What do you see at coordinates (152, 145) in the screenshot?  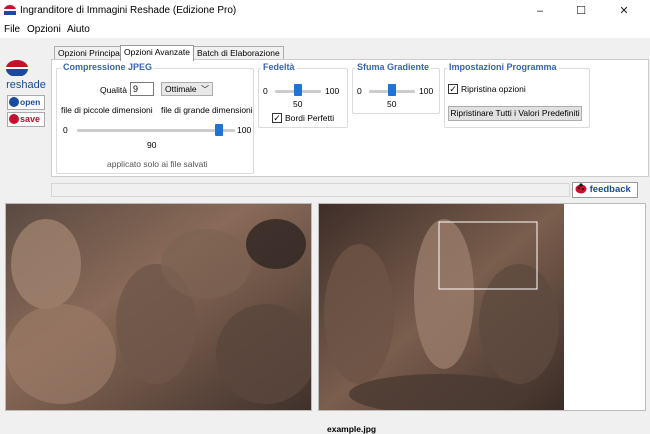 I see `jpeg-slider-value: 90` at bounding box center [152, 145].